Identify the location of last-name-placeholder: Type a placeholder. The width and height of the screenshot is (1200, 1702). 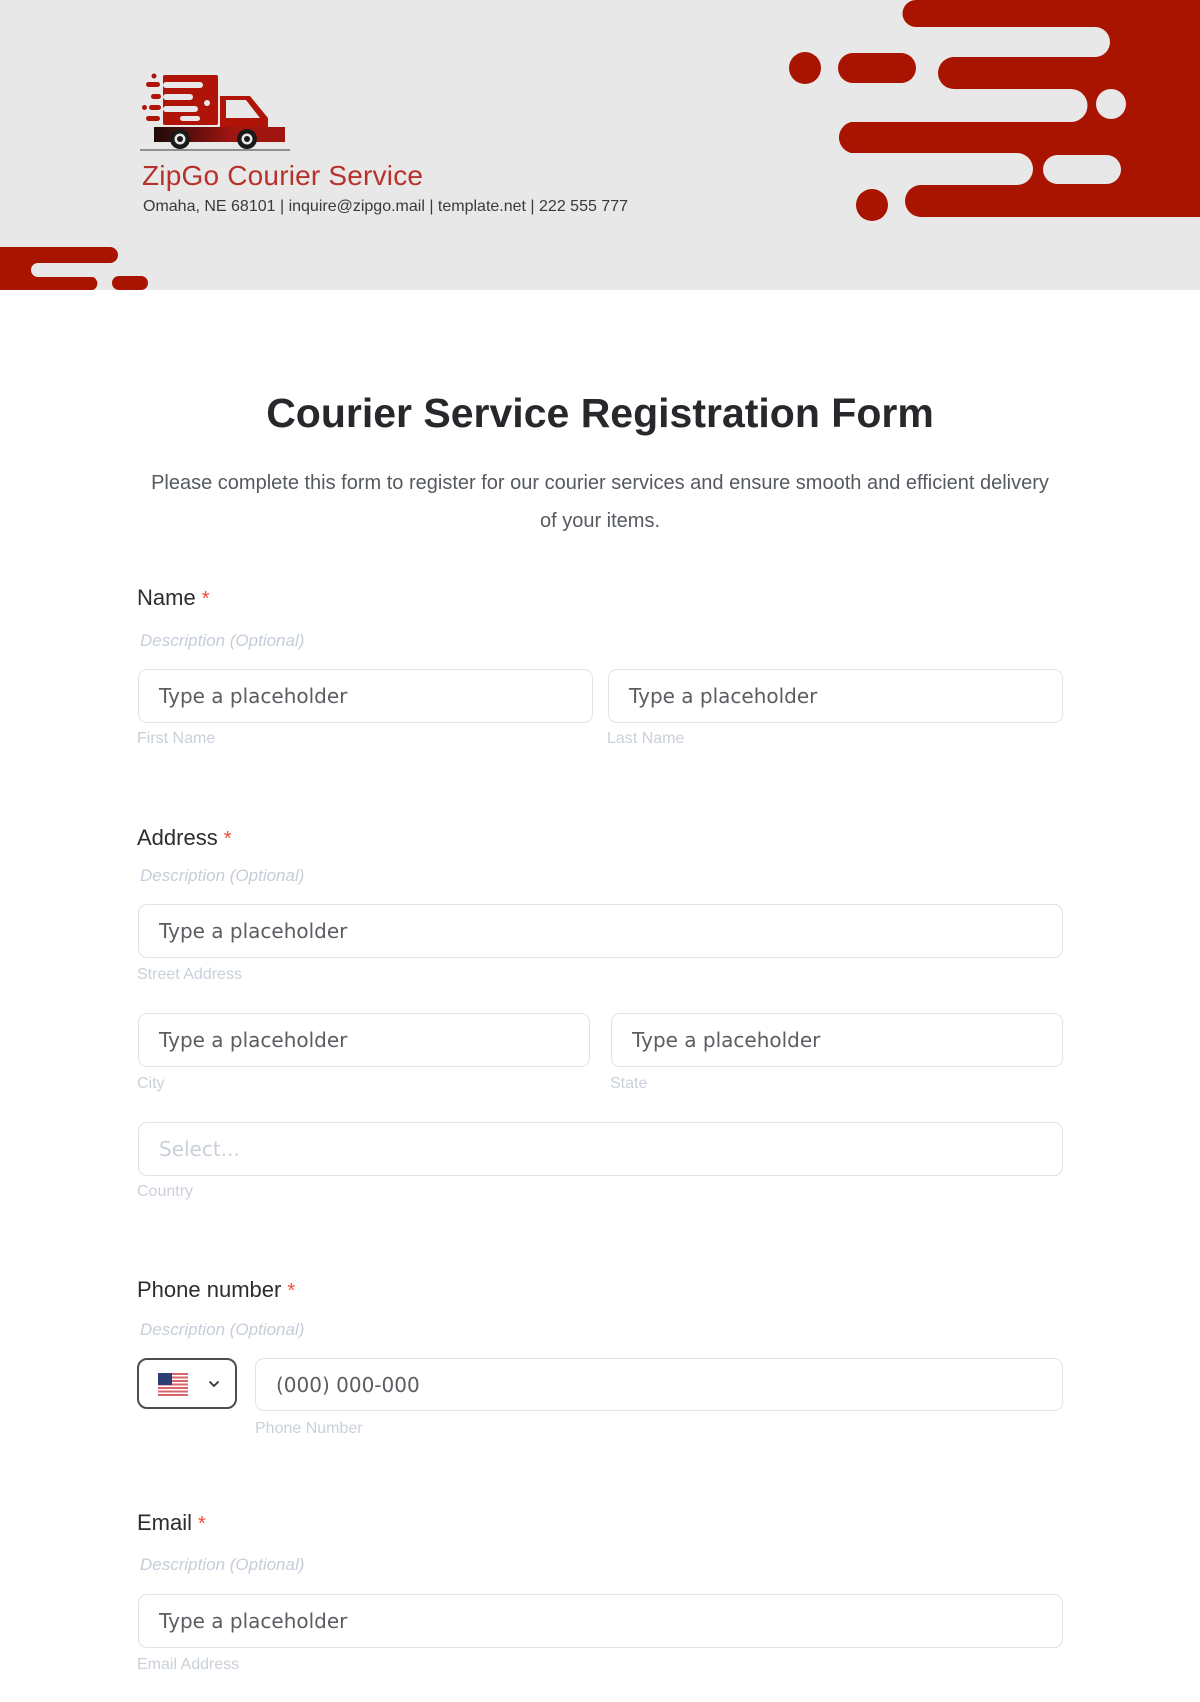
(723, 696).